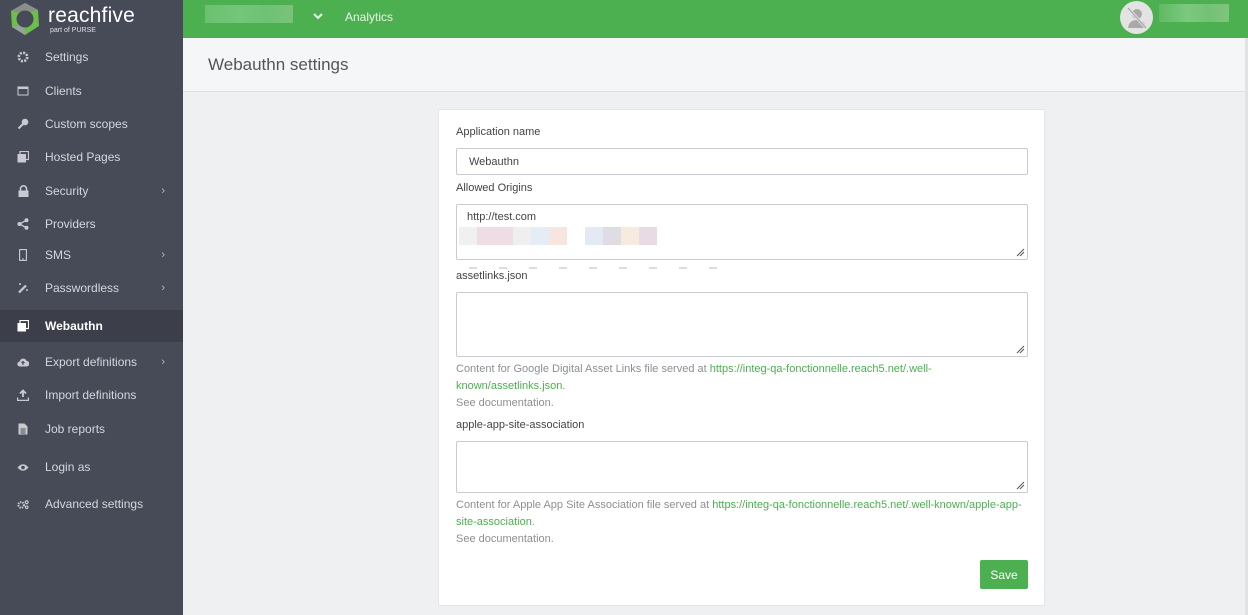 The height and width of the screenshot is (615, 1248). Describe the element at coordinates (91, 255) in the screenshot. I see `sidebar-item-sms: SMS ›` at that location.